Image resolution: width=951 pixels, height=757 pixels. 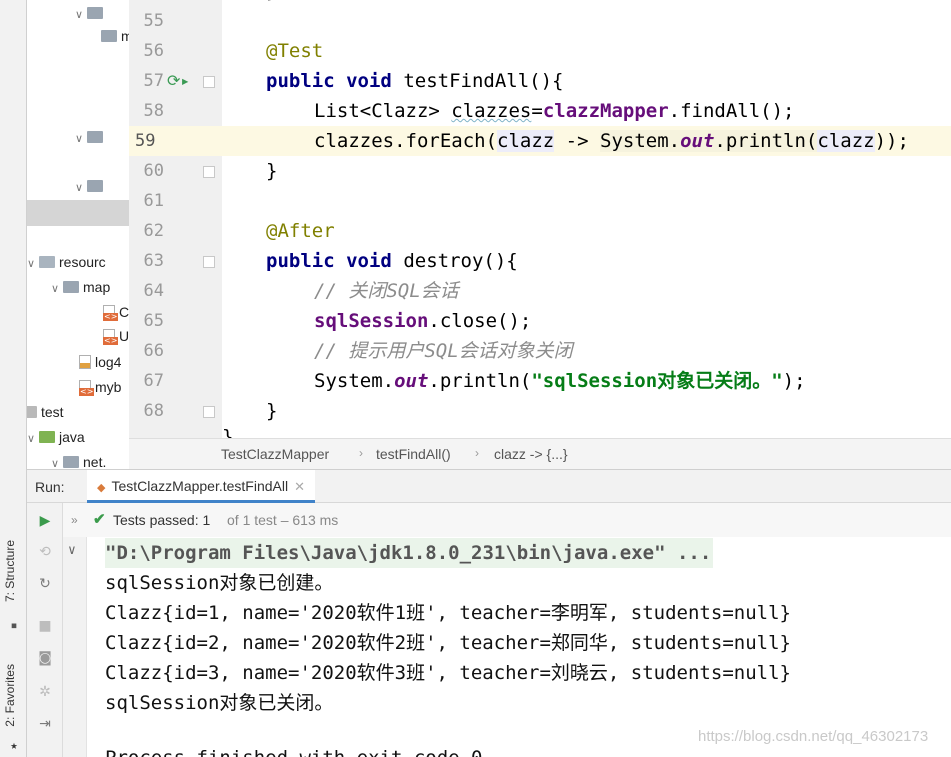 What do you see at coordinates (13, 695) in the screenshot?
I see `favorites-tab: 2: Favorites` at bounding box center [13, 695].